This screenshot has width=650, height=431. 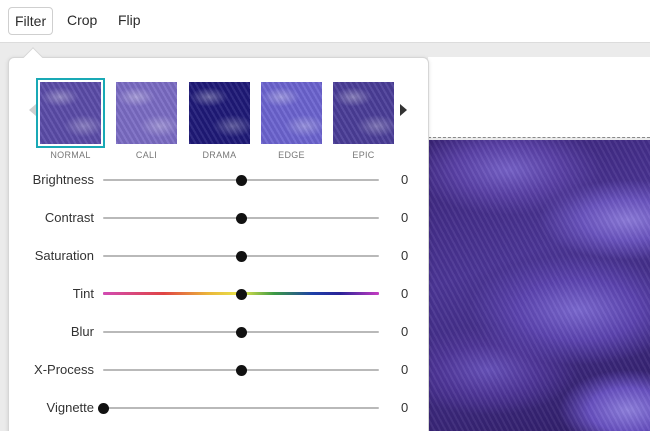 I want to click on filter-thumb-drama, so click(x=219, y=113).